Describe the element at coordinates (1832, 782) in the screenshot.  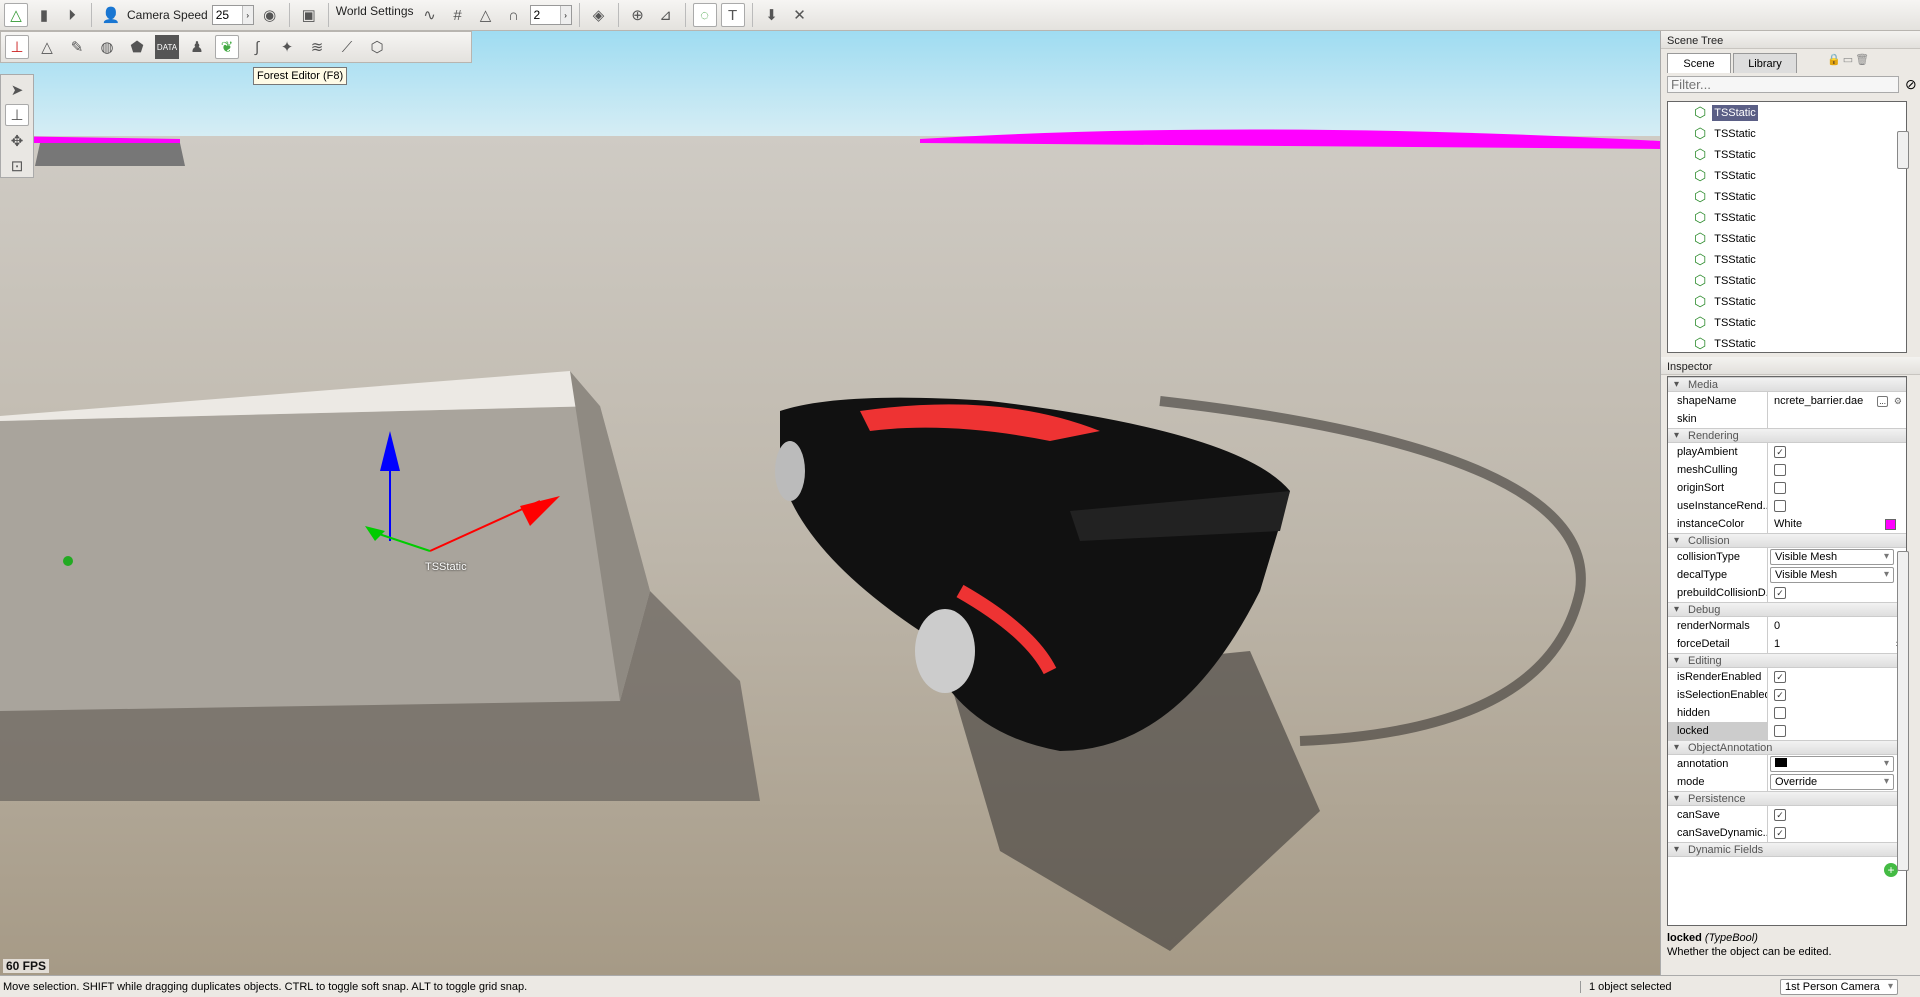
I see `field-dropdown: Override` at that location.